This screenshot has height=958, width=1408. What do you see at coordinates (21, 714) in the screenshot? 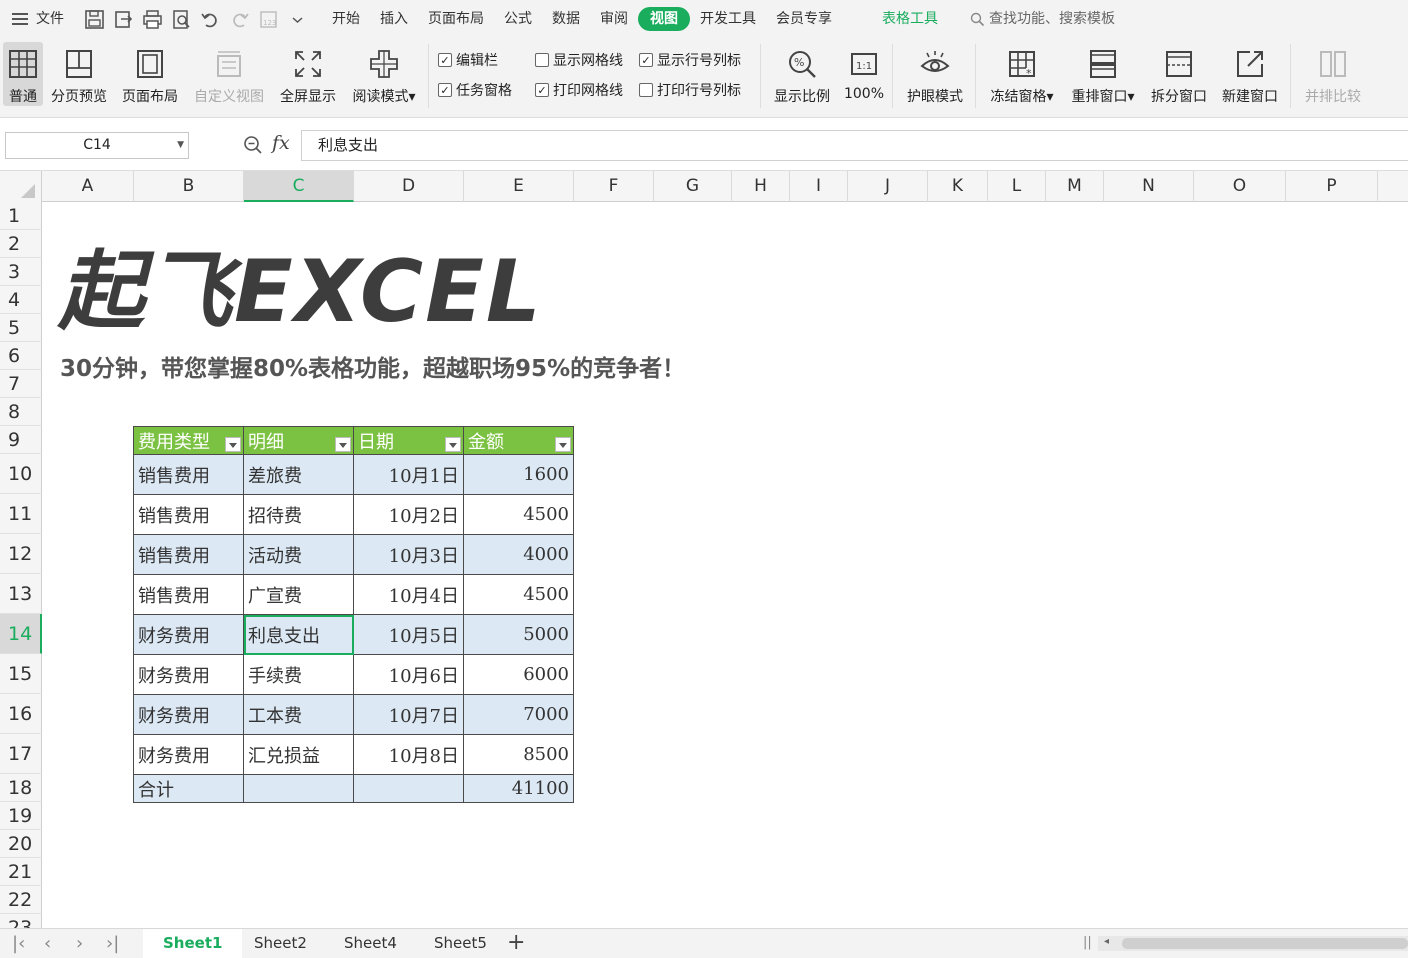
I see `row-header-16: 16` at bounding box center [21, 714].